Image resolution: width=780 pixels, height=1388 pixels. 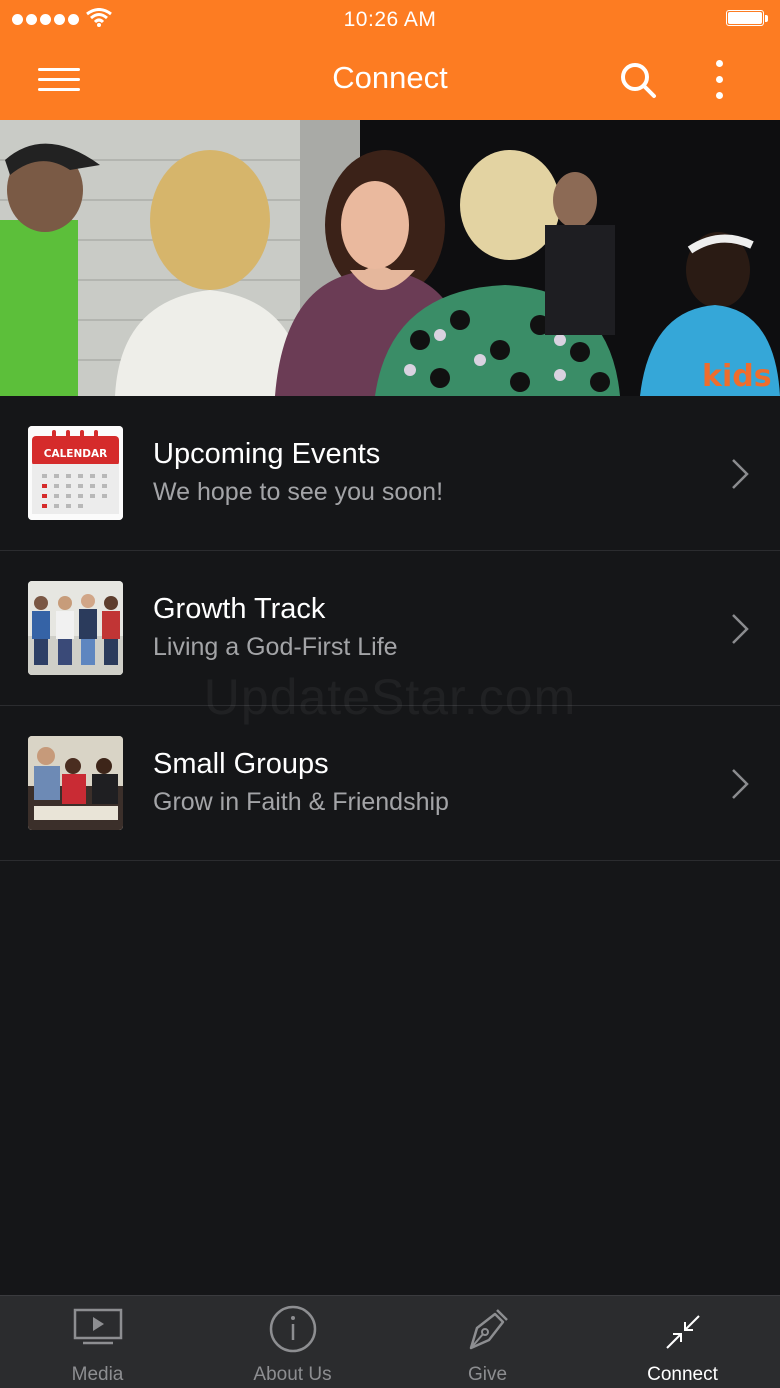 I want to click on nav-bar: Connect, so click(x=390, y=80).